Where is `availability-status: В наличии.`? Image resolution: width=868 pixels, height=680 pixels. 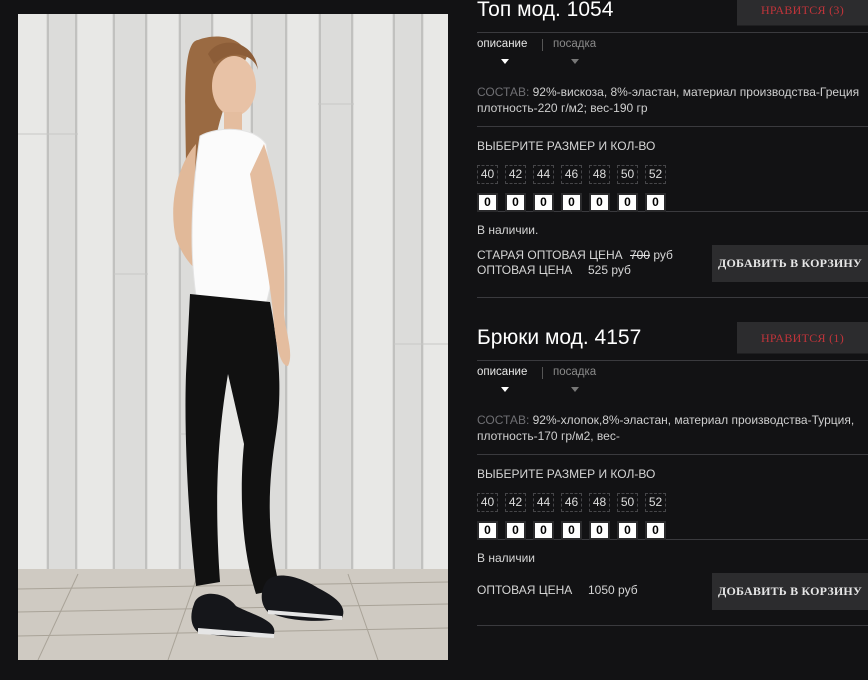 availability-status: В наличии. is located at coordinates (508, 230).